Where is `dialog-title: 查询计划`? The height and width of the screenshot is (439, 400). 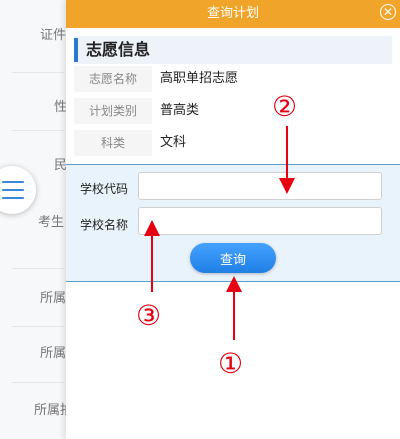 dialog-title: 查询计划 is located at coordinates (232, 13).